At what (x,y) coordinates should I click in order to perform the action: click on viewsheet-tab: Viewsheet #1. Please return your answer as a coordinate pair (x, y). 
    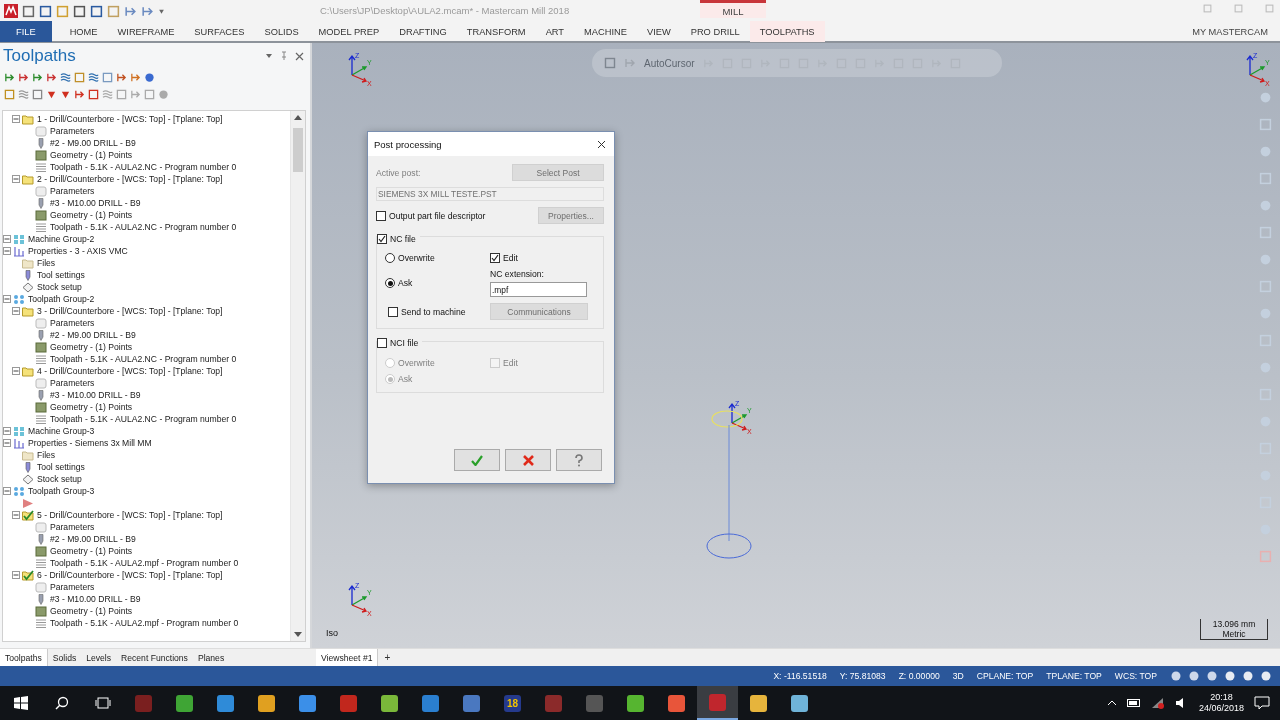
    Looking at the image, I should click on (347, 657).